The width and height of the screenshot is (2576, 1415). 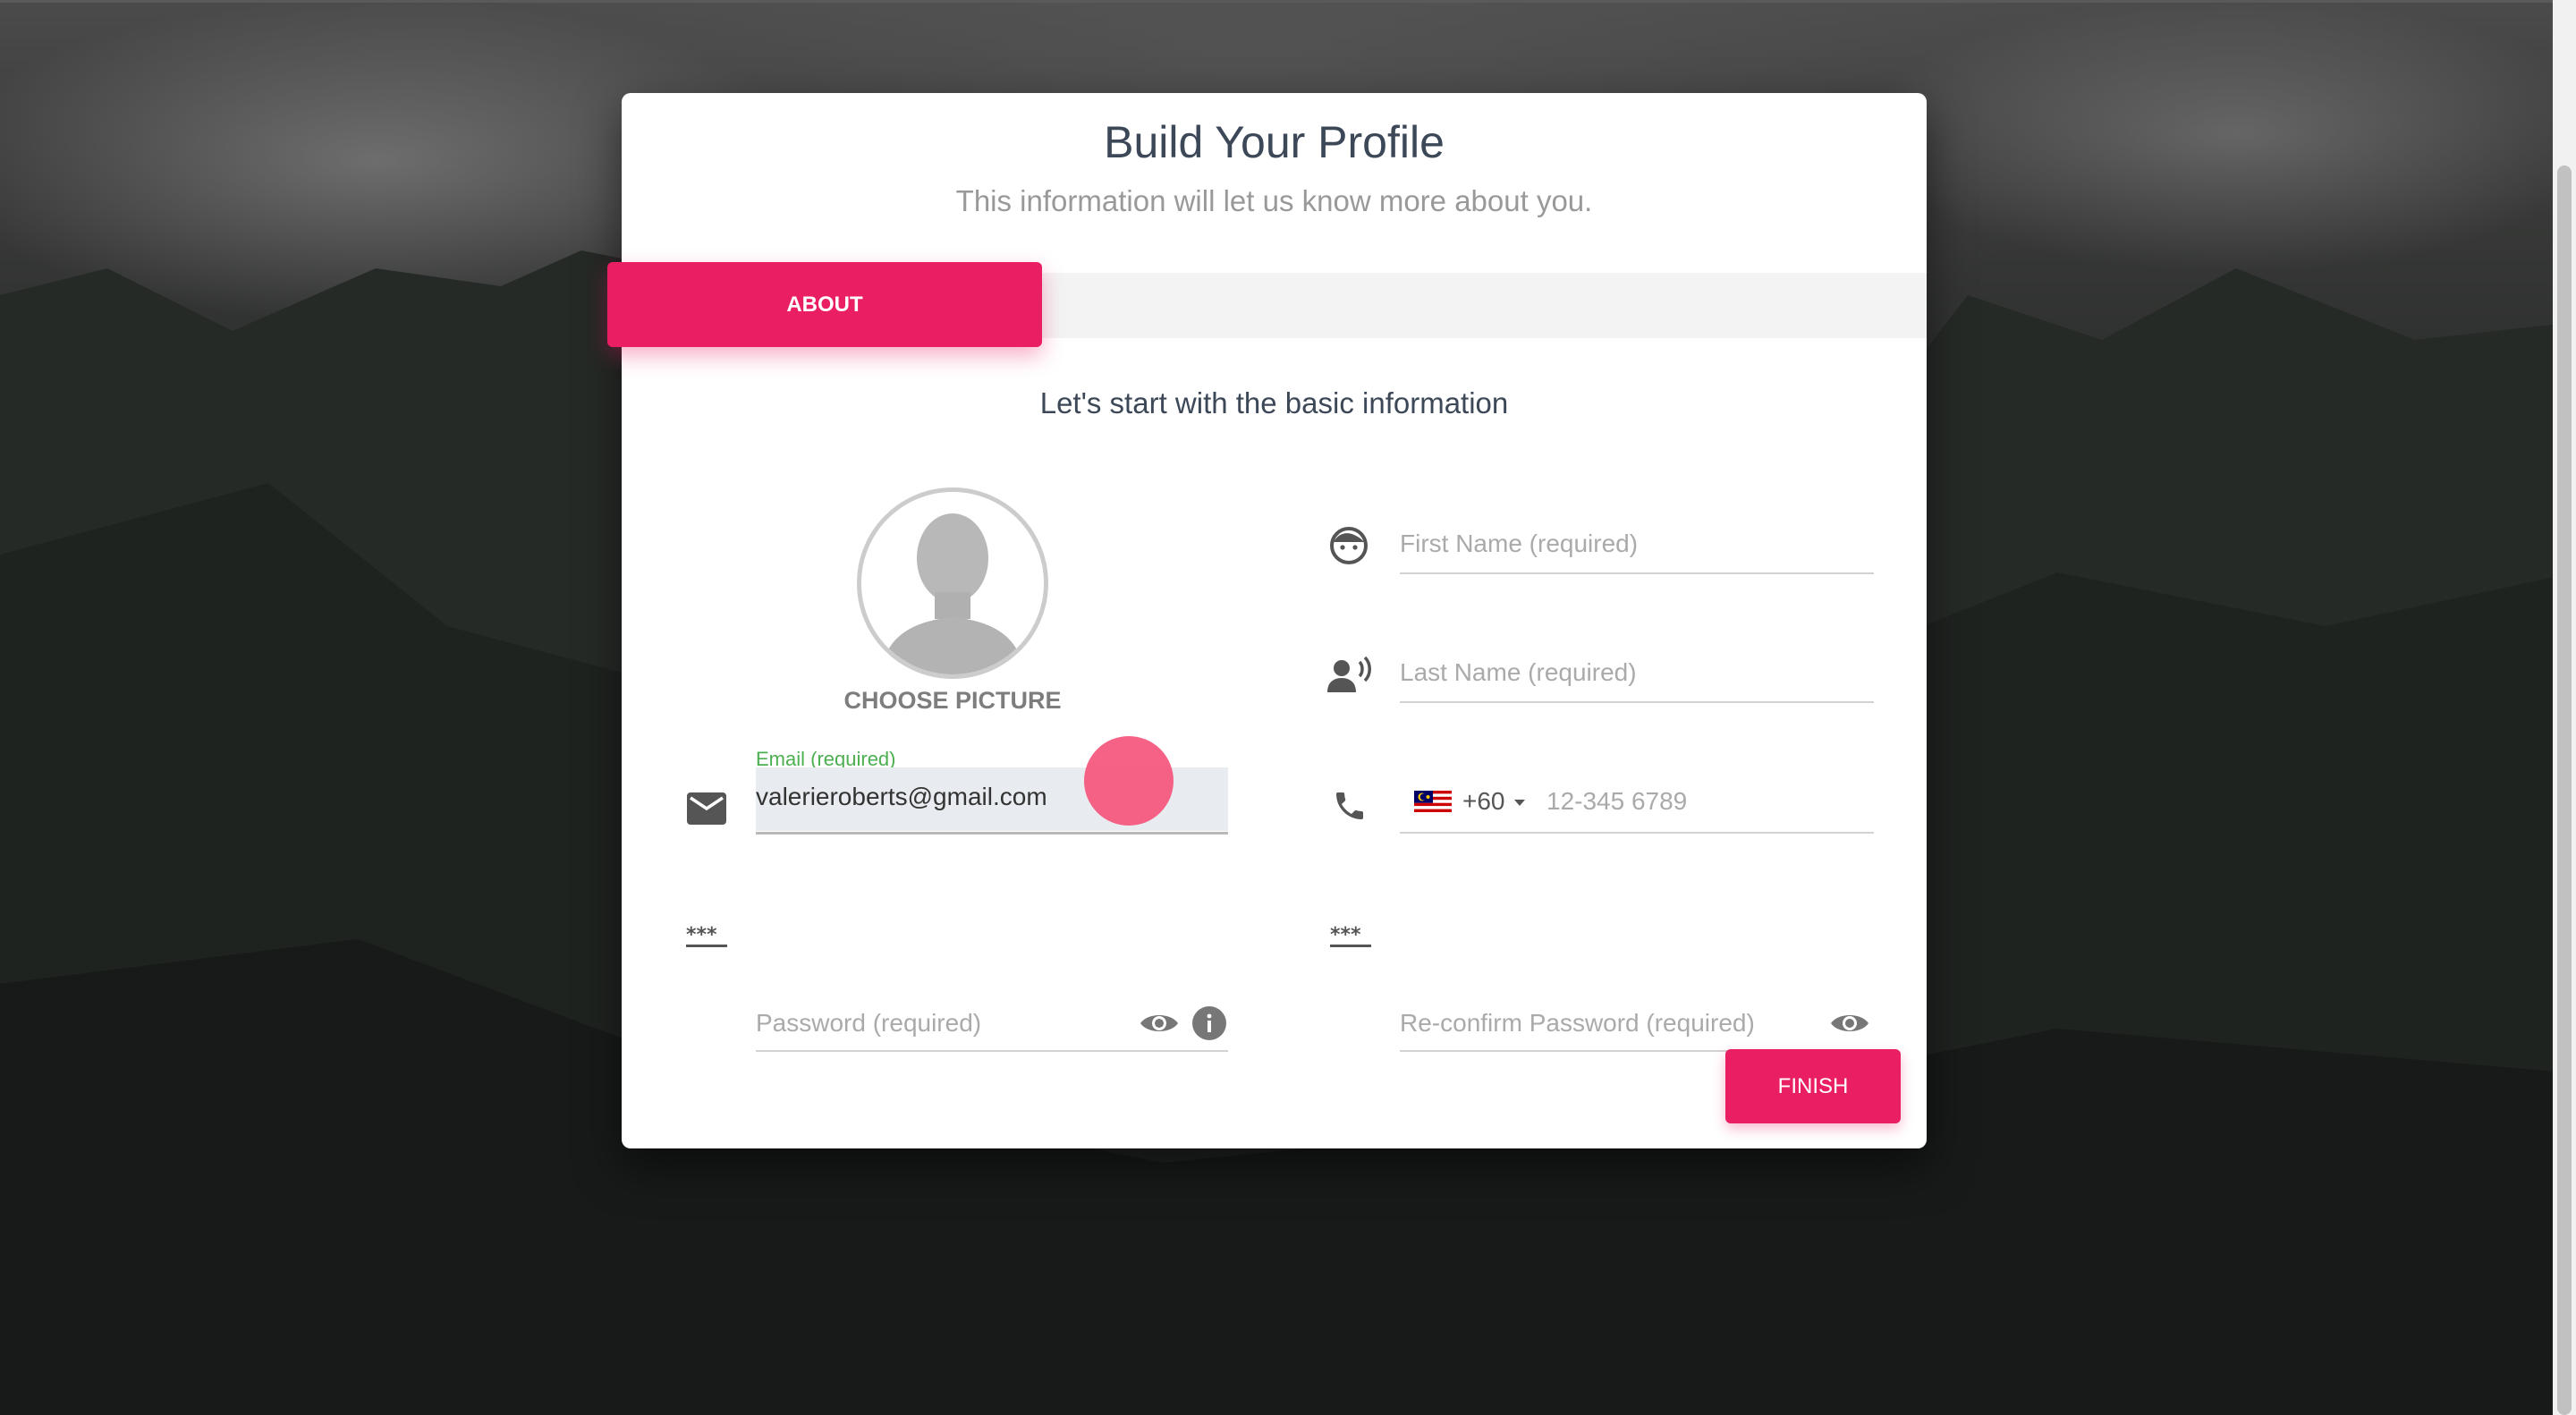 I want to click on finish-button: FINISH, so click(x=1813, y=1086).